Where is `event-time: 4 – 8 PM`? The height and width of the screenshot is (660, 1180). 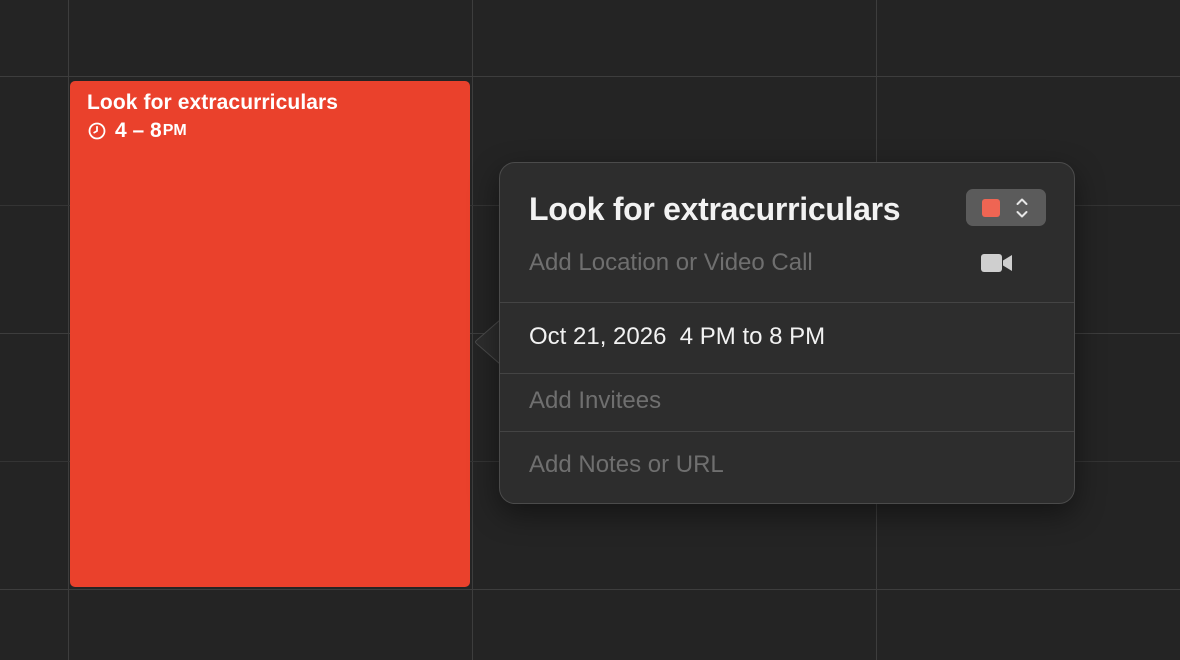
event-time: 4 – 8 PM is located at coordinates (270, 131).